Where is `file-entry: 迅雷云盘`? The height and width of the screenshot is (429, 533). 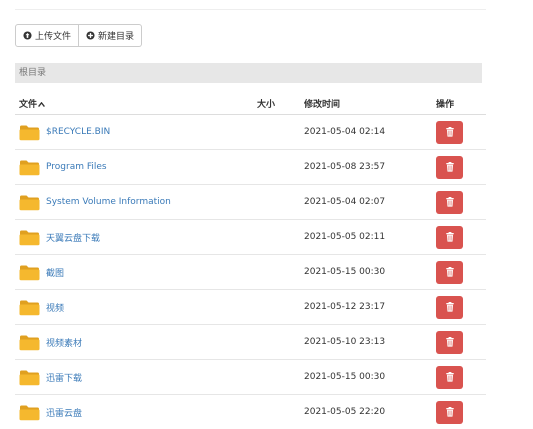
file-entry: 迅雷云盘 is located at coordinates (136, 412).